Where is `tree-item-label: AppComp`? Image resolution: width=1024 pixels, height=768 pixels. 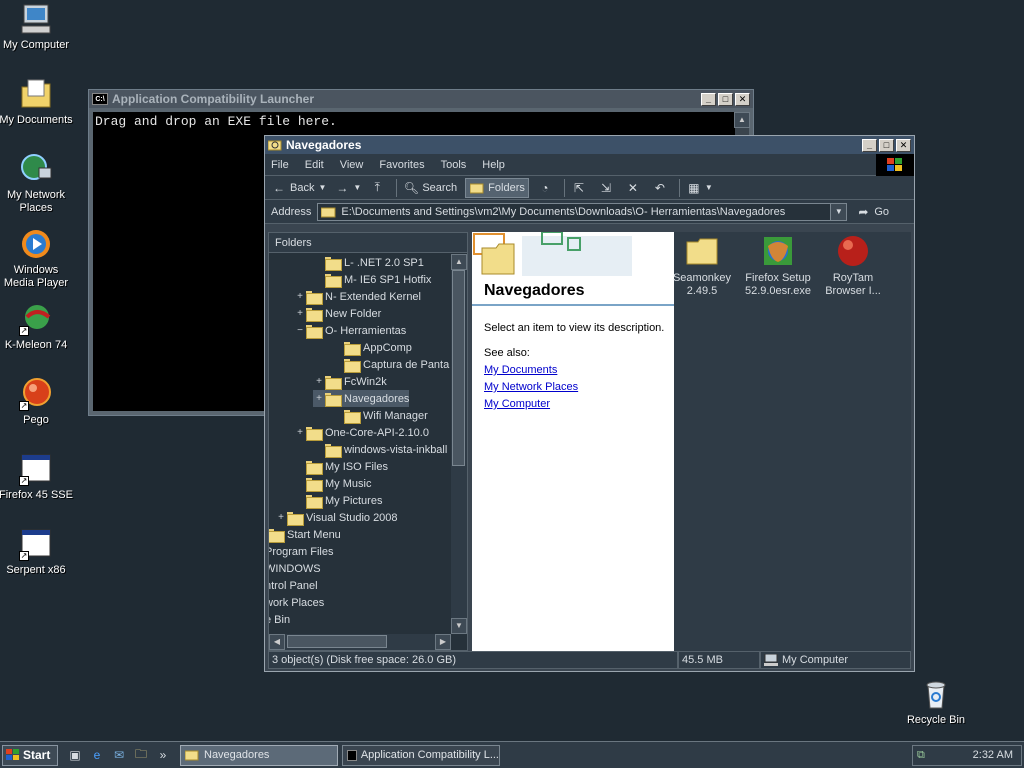 tree-item-label: AppComp is located at coordinates (387, 347).